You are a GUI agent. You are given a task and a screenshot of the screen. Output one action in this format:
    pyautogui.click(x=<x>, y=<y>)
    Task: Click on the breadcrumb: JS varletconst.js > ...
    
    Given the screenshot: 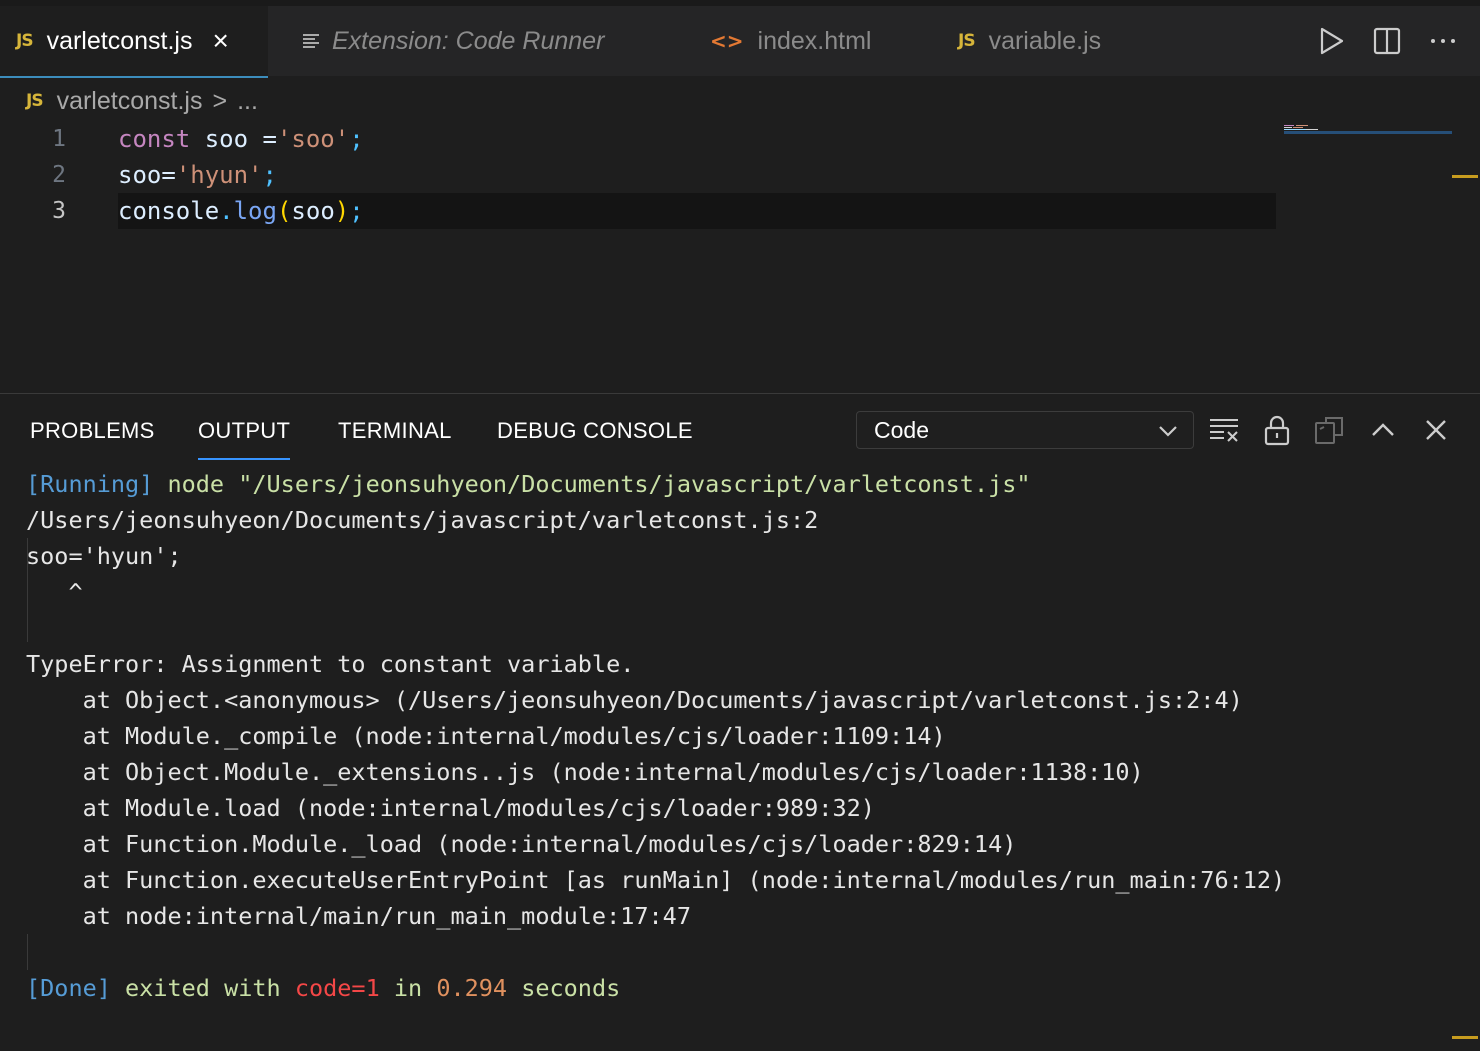 What is the action you would take?
    pyautogui.click(x=142, y=101)
    